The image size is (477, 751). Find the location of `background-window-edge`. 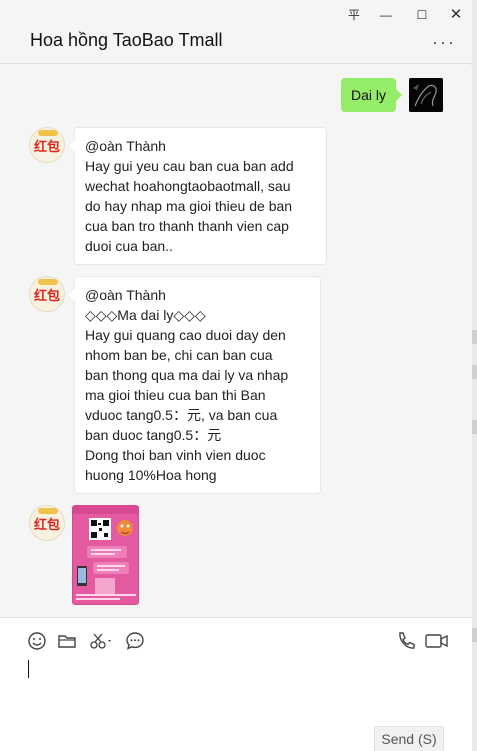

background-window-edge is located at coordinates (474, 375).